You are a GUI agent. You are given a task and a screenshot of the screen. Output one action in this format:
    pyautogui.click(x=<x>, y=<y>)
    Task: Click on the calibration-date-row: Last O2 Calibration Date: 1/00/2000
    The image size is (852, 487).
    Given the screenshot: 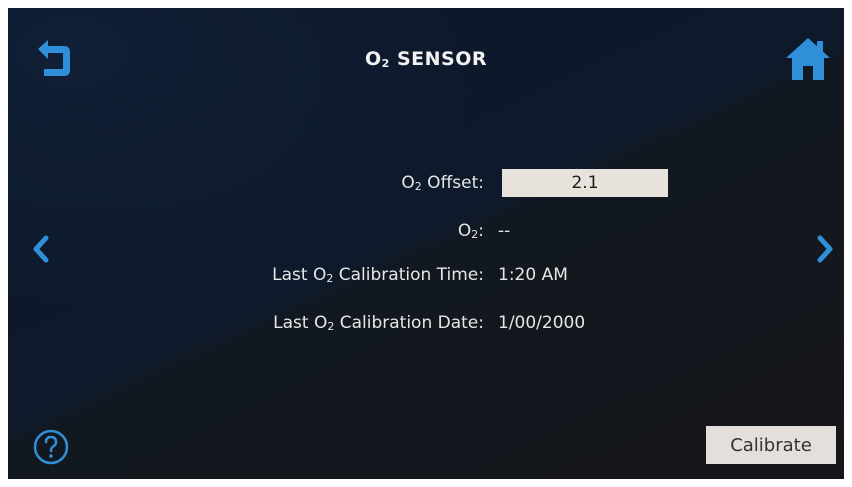 What is the action you would take?
    pyautogui.click(x=426, y=323)
    